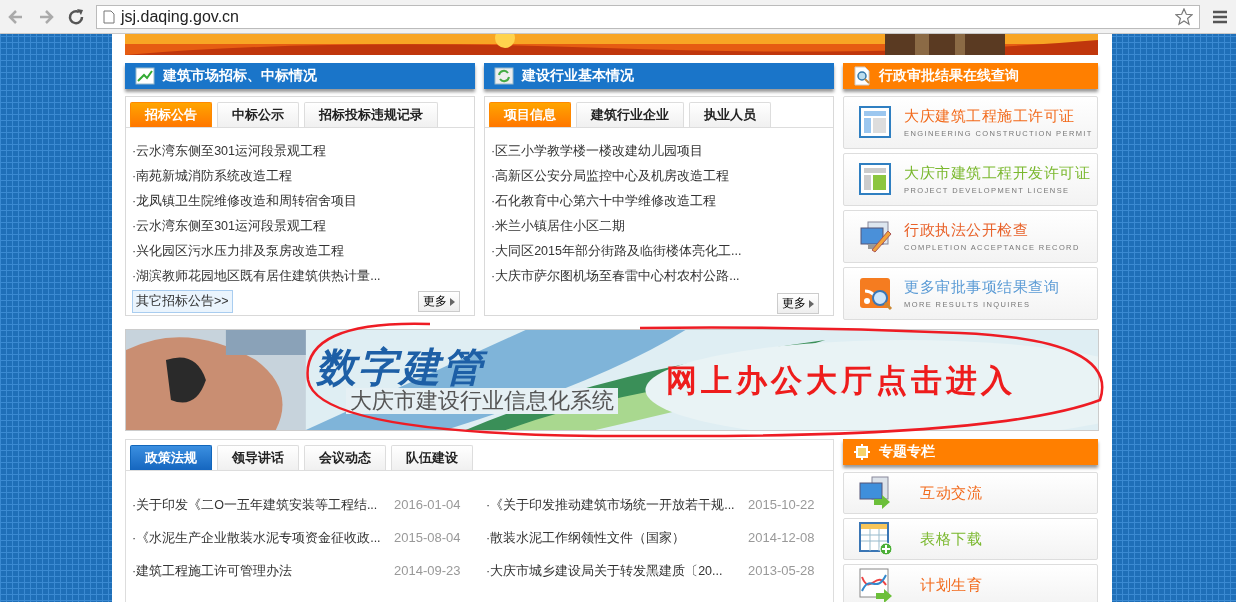 The image size is (1236, 602). I want to click on date: 2016-01-04, so click(428, 505).